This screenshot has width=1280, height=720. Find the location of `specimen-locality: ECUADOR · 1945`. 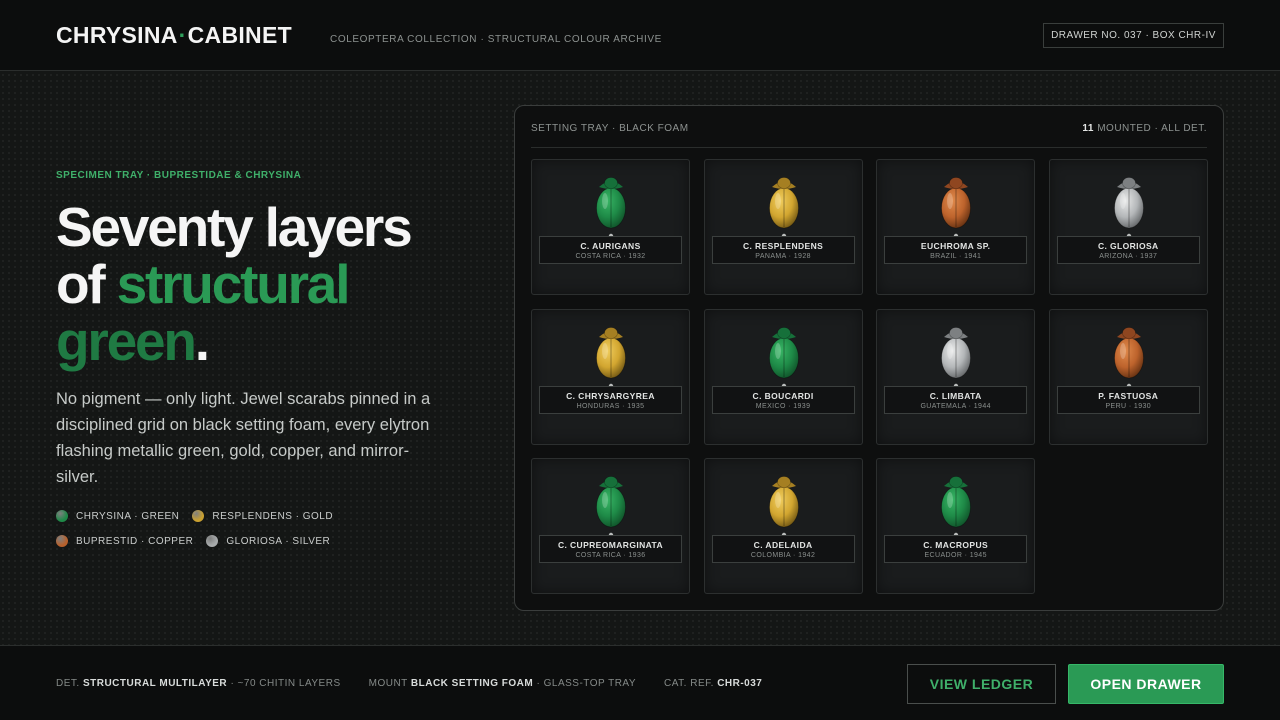

specimen-locality: ECUADOR · 1945 is located at coordinates (955, 555).